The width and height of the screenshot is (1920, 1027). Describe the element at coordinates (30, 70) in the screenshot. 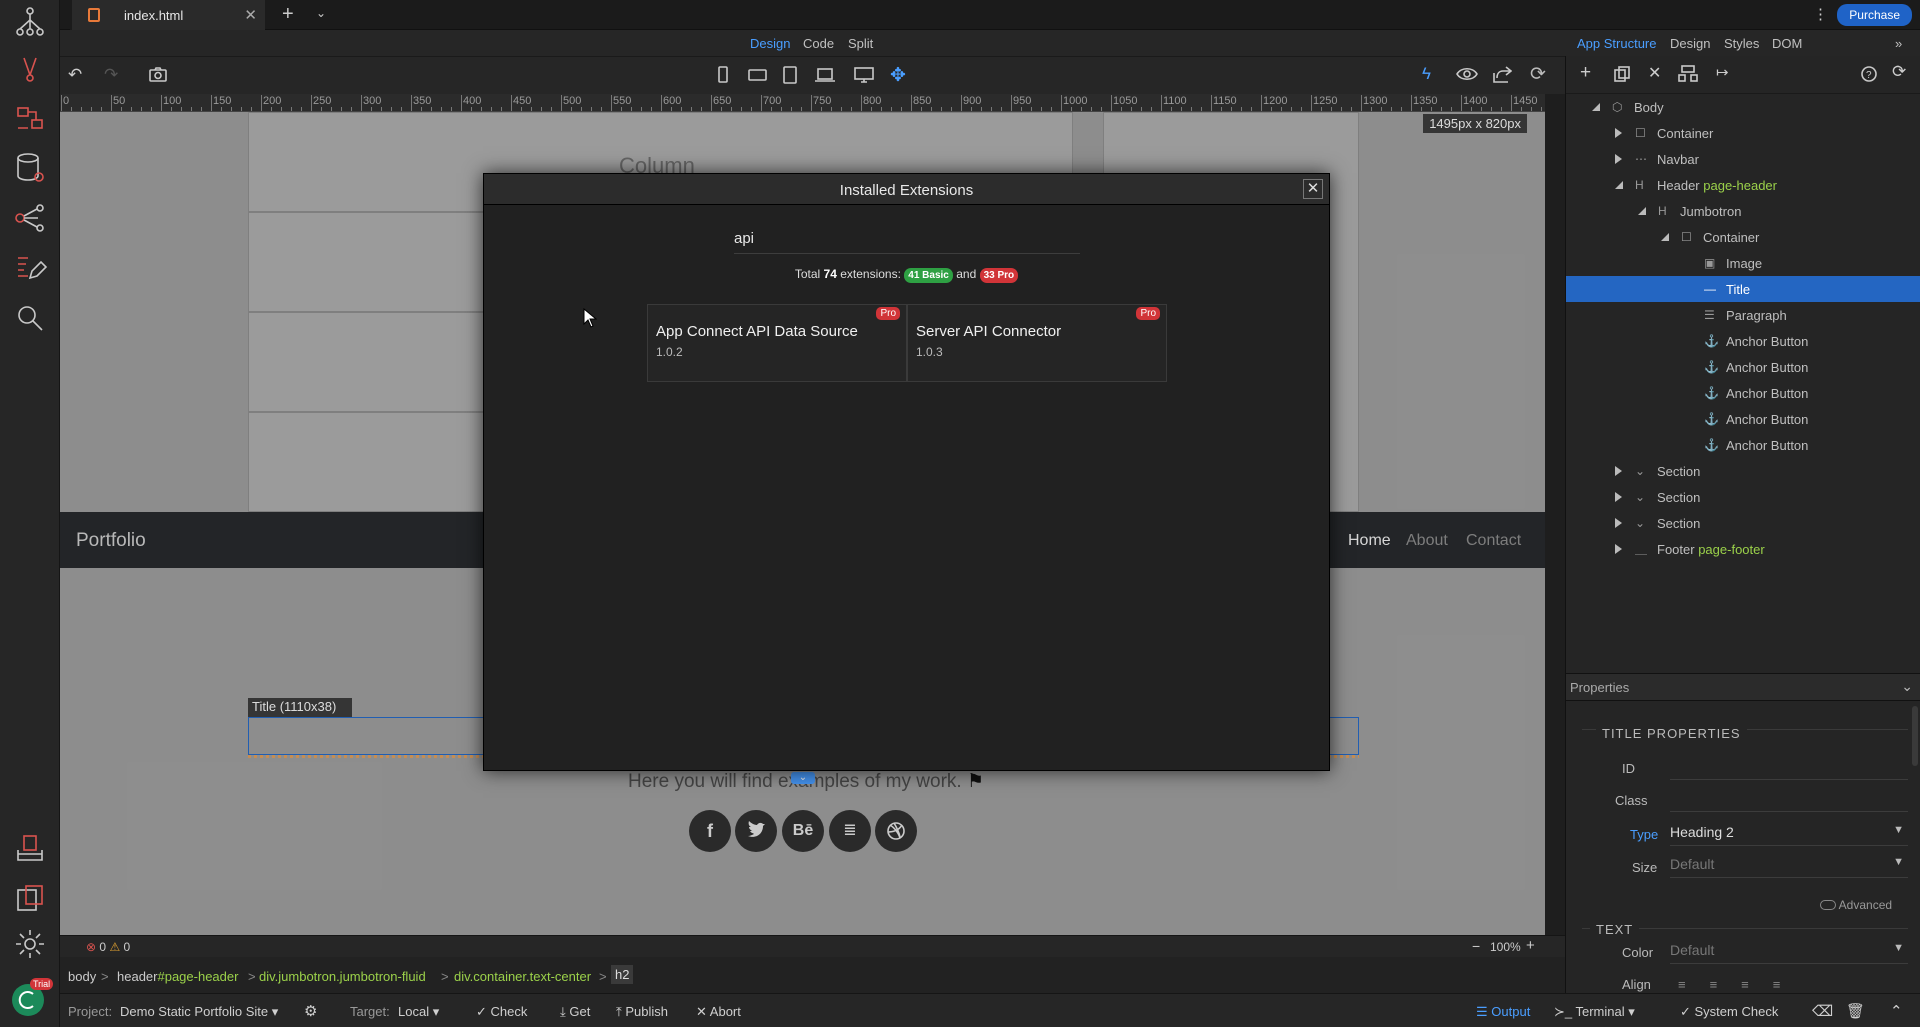

I see `git-icon` at that location.